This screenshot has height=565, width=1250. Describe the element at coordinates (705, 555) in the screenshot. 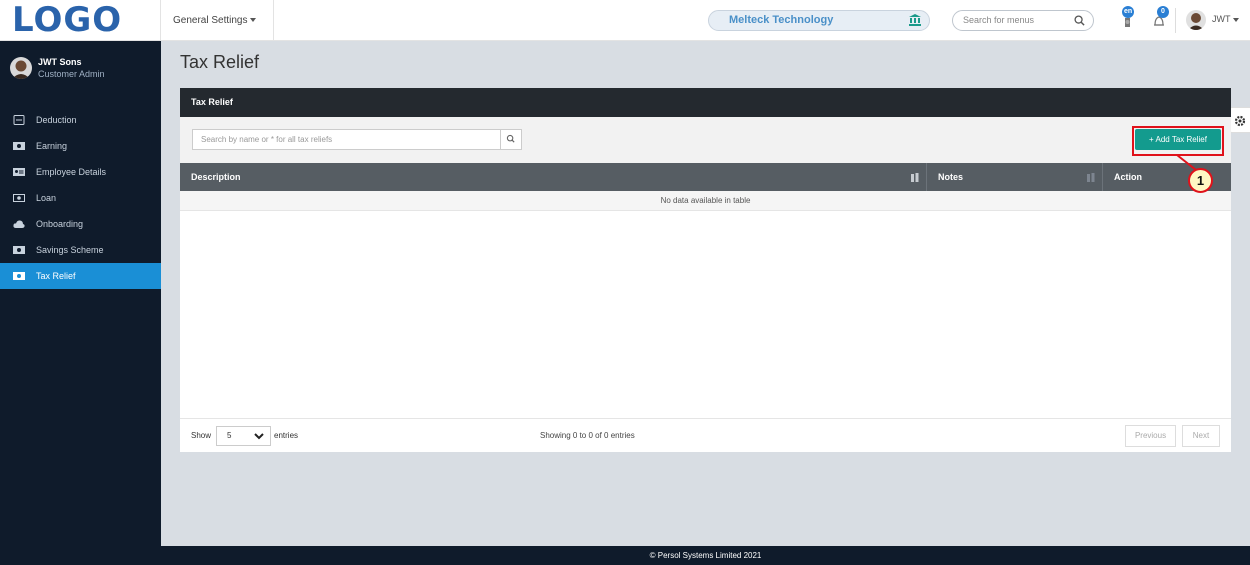

I see `footer-copyright: © Persol Systems Limited 2021` at that location.